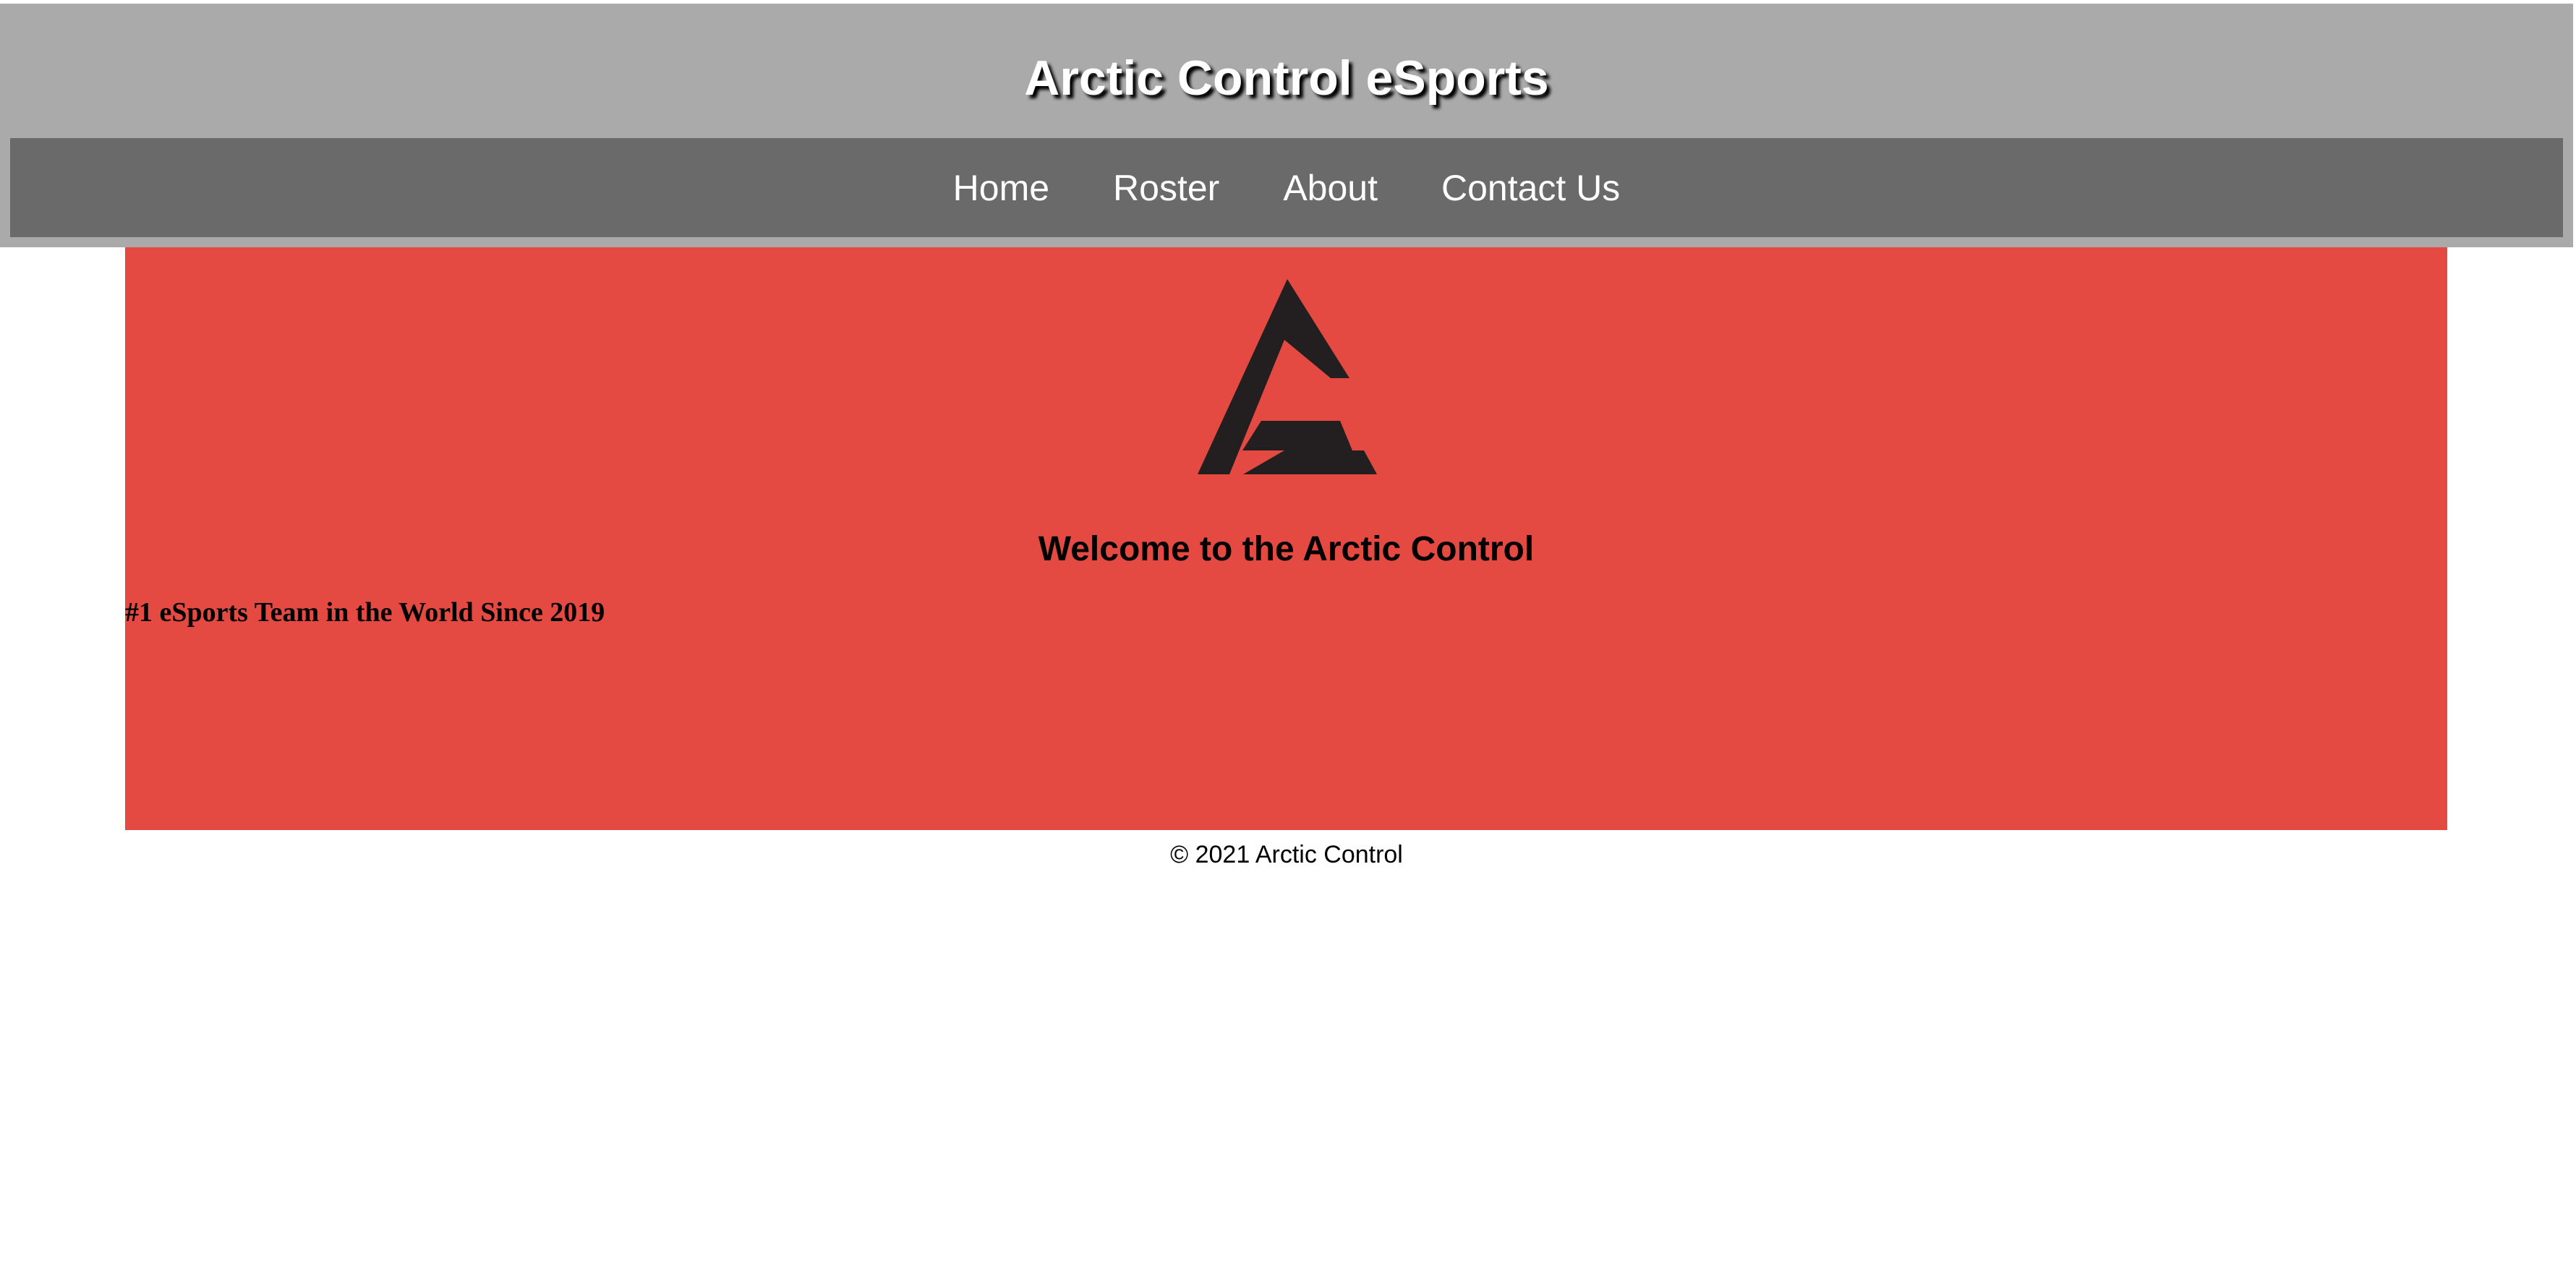 The width and height of the screenshot is (2576, 1274). Describe the element at coordinates (1331, 188) in the screenshot. I see `nav-link-about: About` at that location.